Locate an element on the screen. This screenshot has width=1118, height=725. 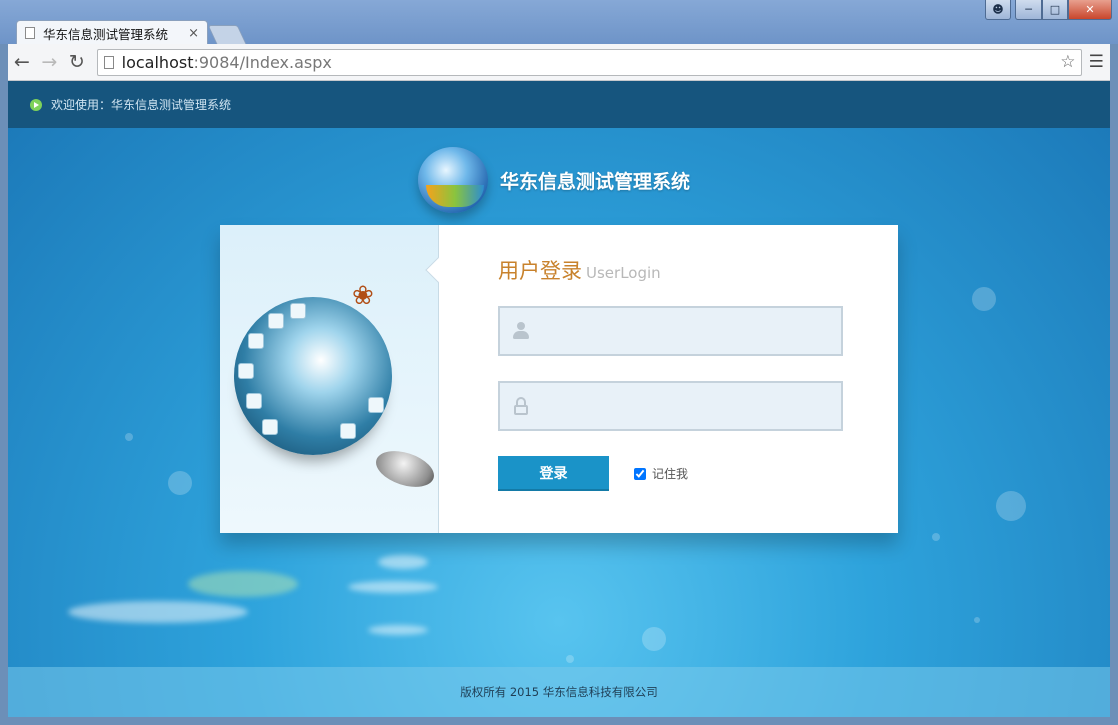
new-tab-button is located at coordinates (227, 34).